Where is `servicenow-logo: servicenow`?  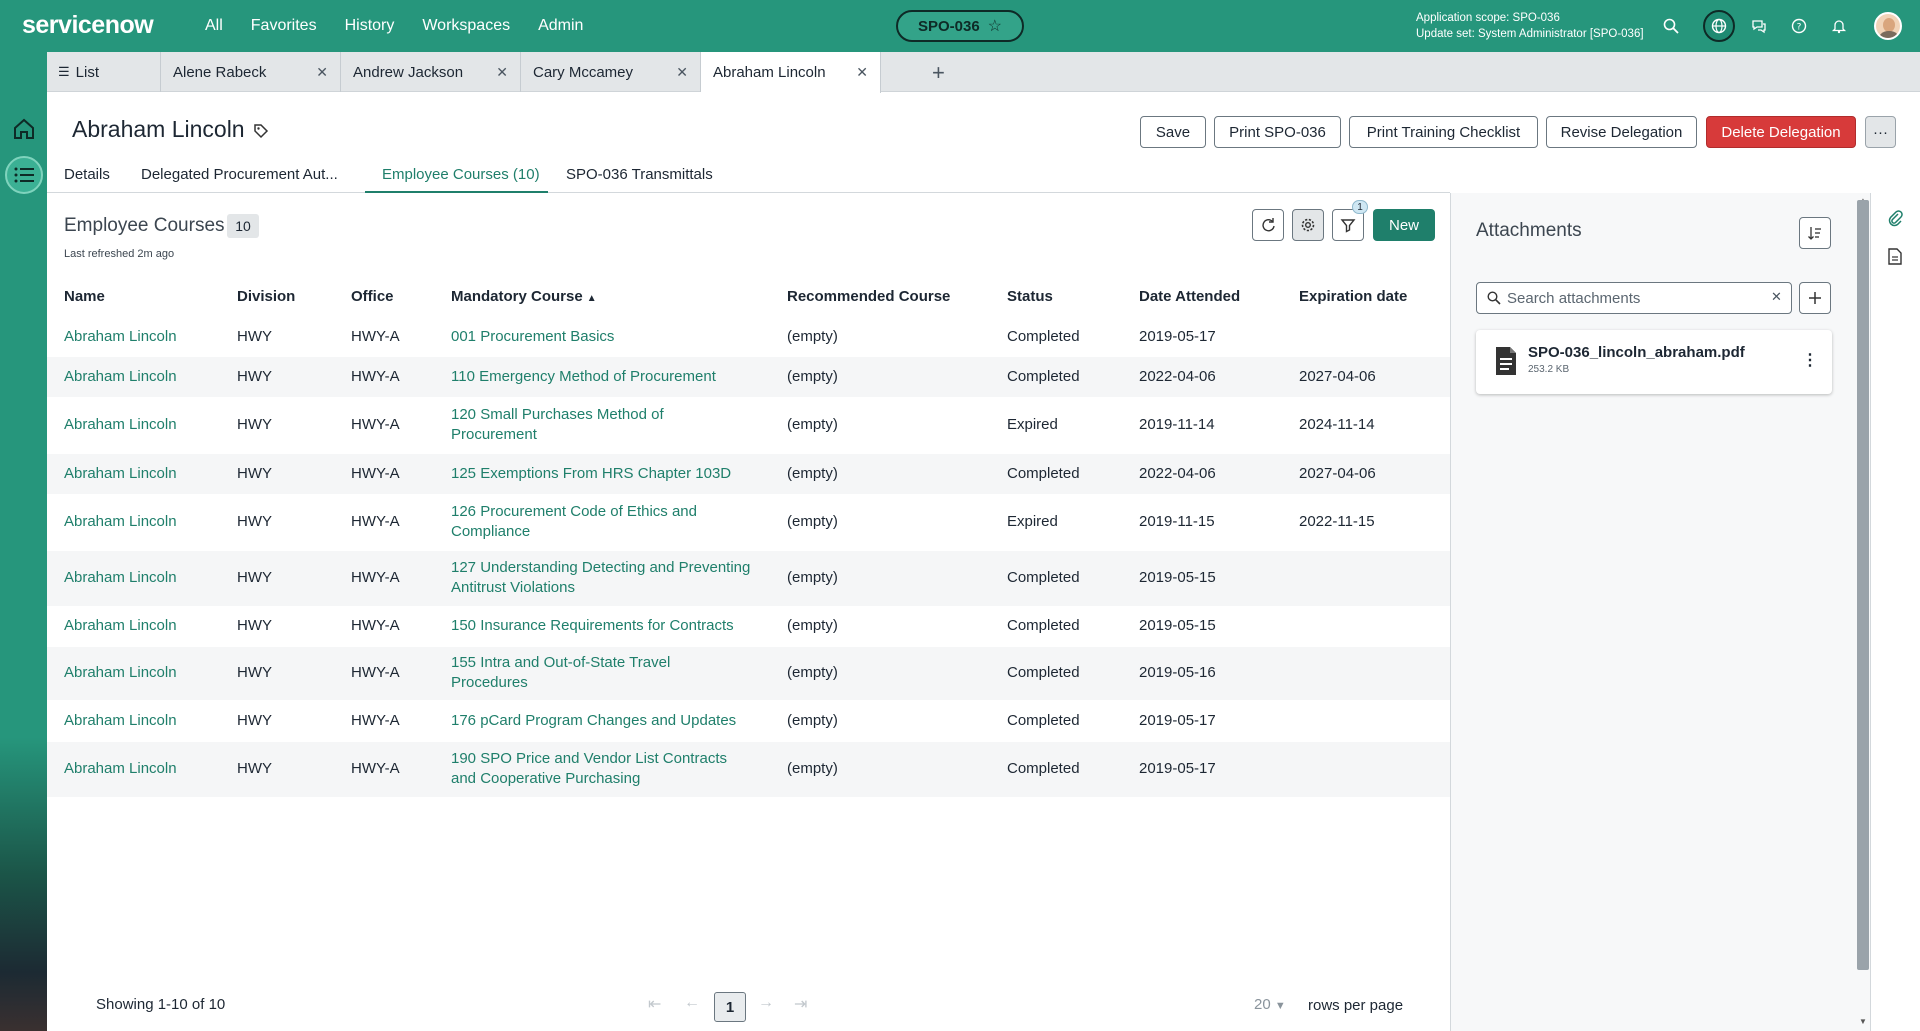 servicenow-logo: servicenow is located at coordinates (88, 25).